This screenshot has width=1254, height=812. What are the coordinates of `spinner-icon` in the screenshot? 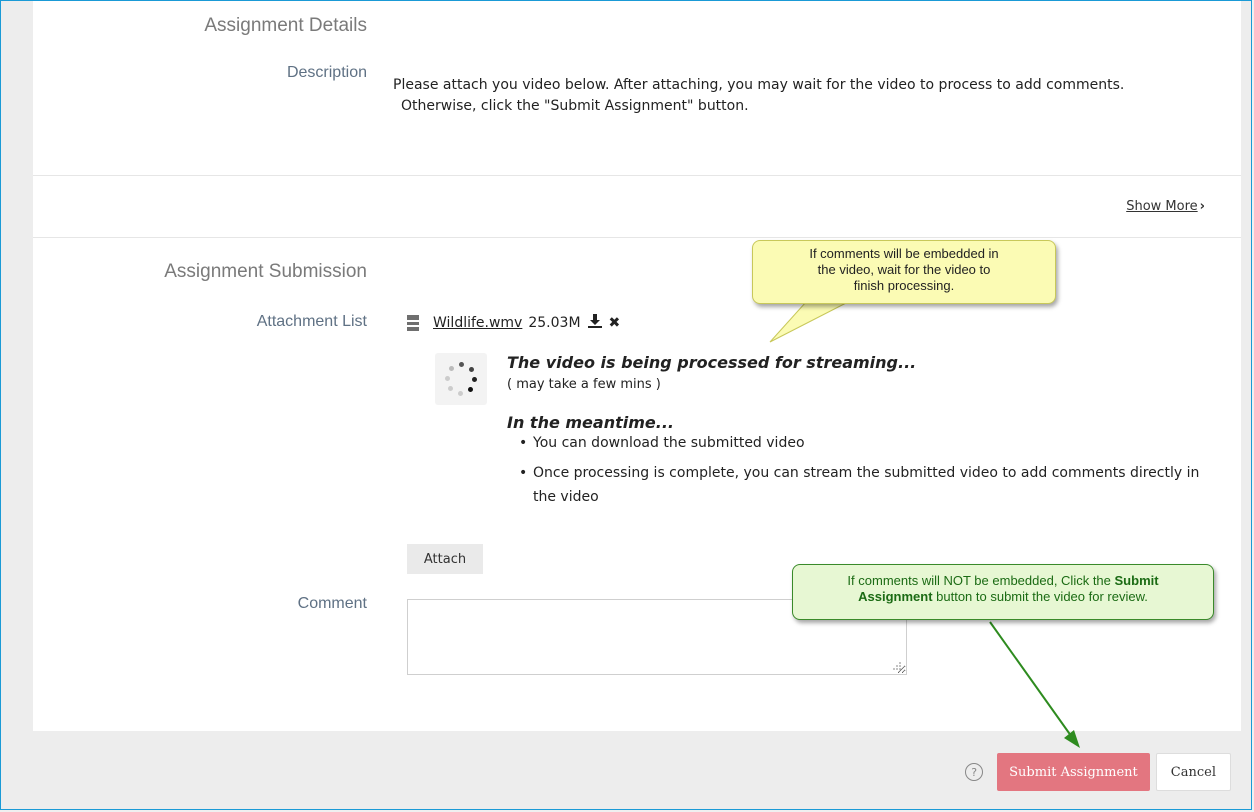 It's located at (461, 379).